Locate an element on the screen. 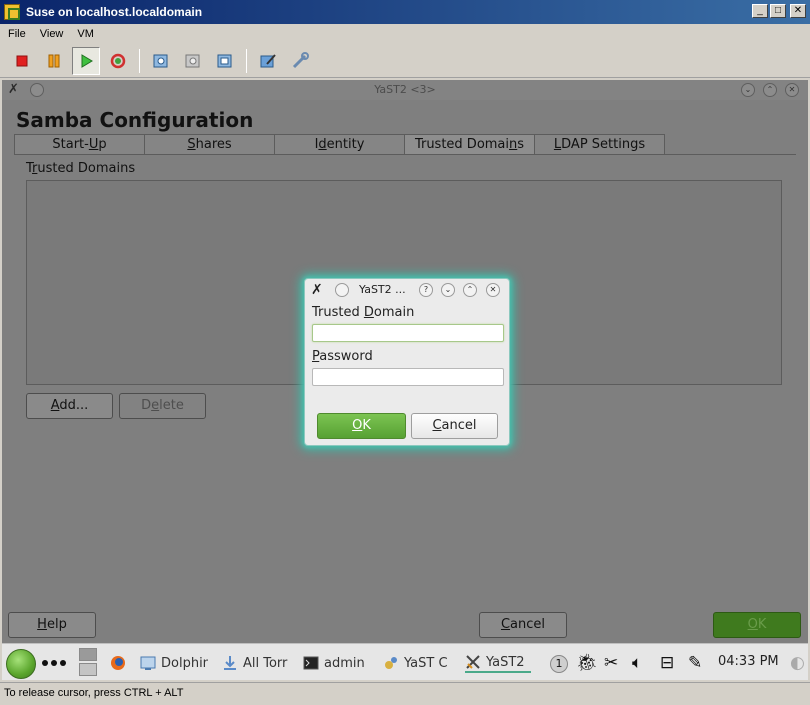  pause-button is located at coordinates (54, 61).